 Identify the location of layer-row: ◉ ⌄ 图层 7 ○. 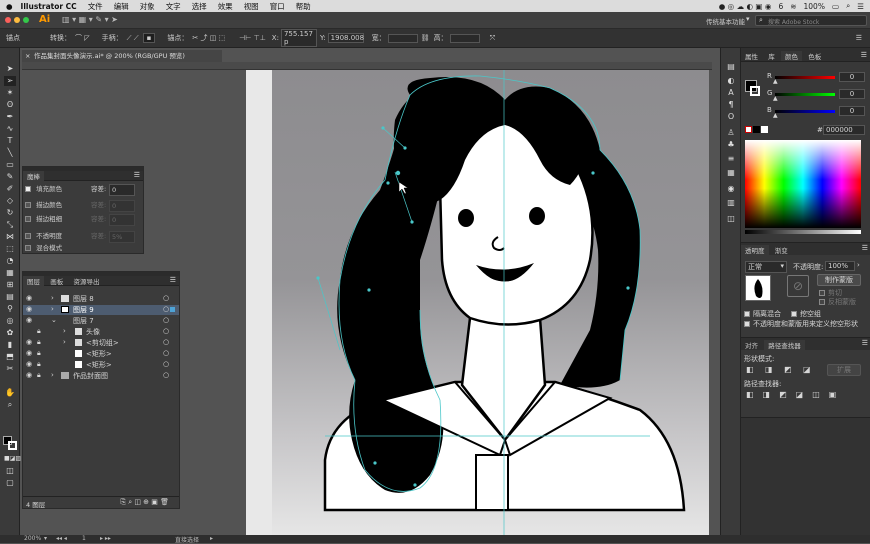
(101, 321).